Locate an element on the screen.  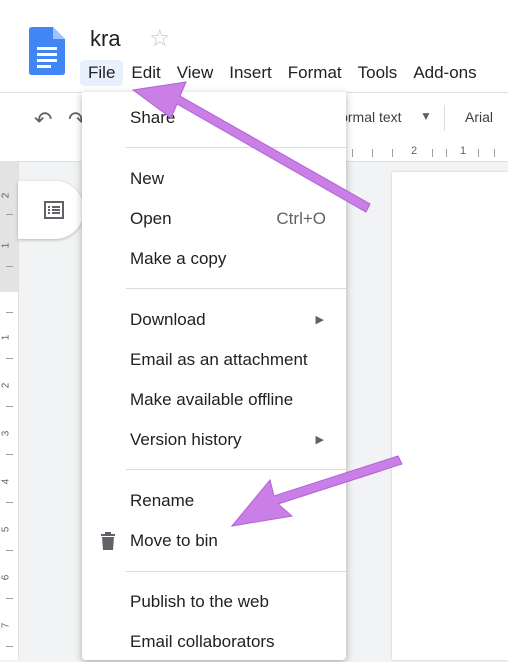
menu-edit: Edit is located at coordinates (145, 73).